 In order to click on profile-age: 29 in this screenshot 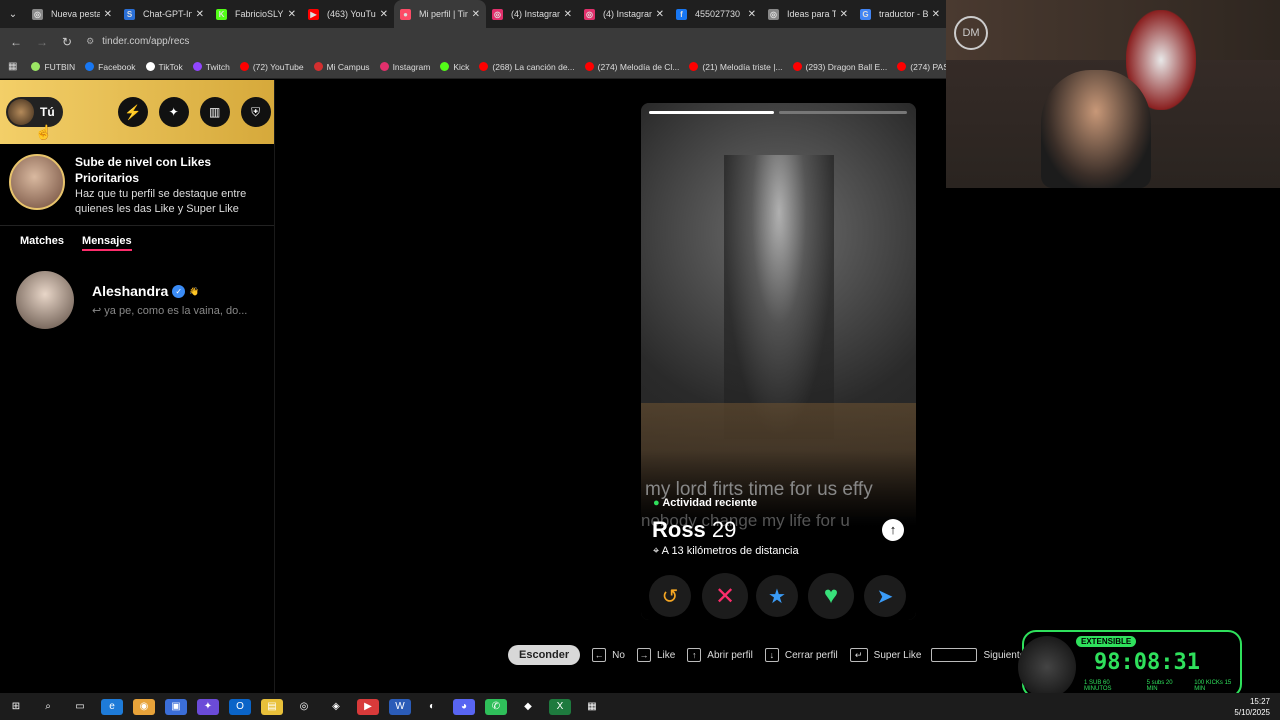, I will do `click(724, 529)`.